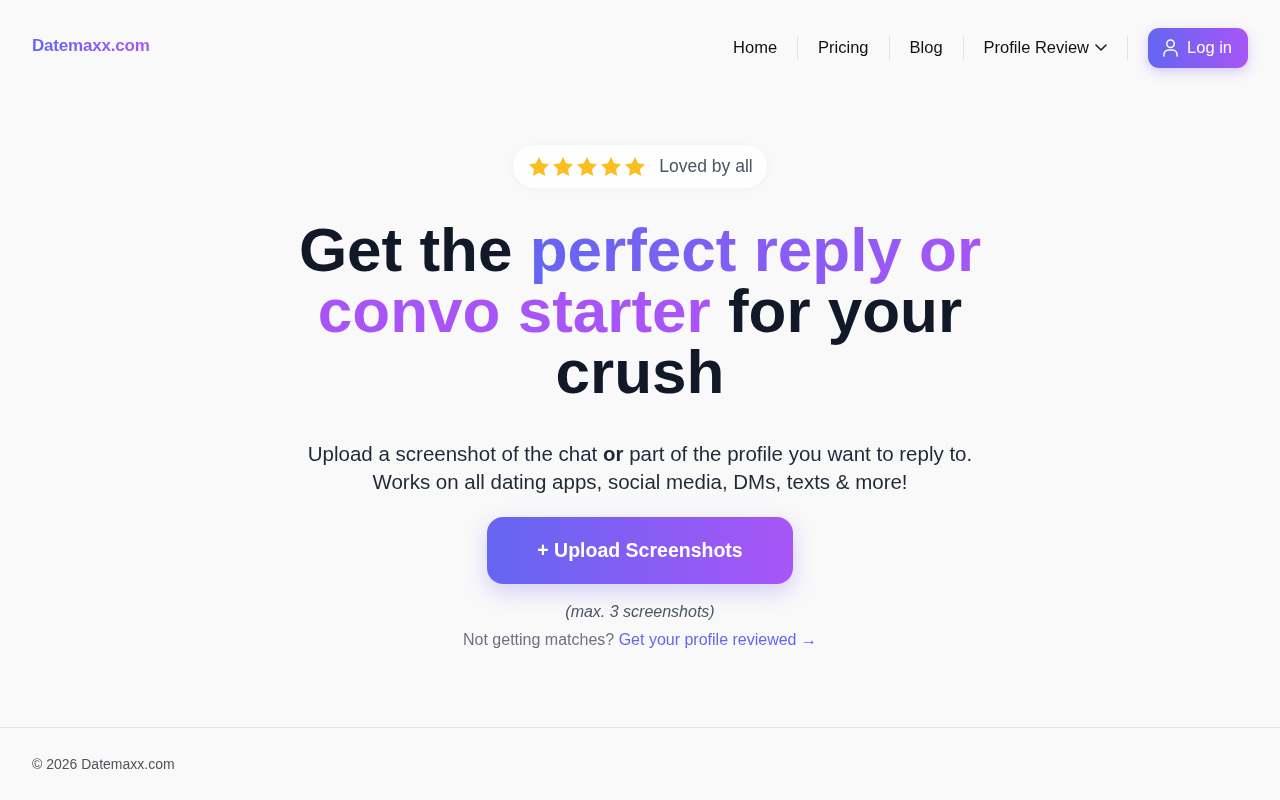 This screenshot has width=1280, height=800. Describe the element at coordinates (1171, 47) in the screenshot. I see `user-icon` at that location.